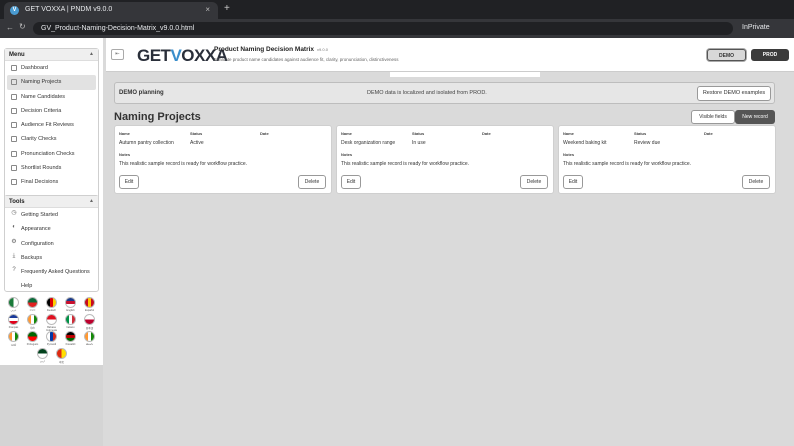 The image size is (794, 446). What do you see at coordinates (17, 55) in the screenshot?
I see `menu-title: Menu` at bounding box center [17, 55].